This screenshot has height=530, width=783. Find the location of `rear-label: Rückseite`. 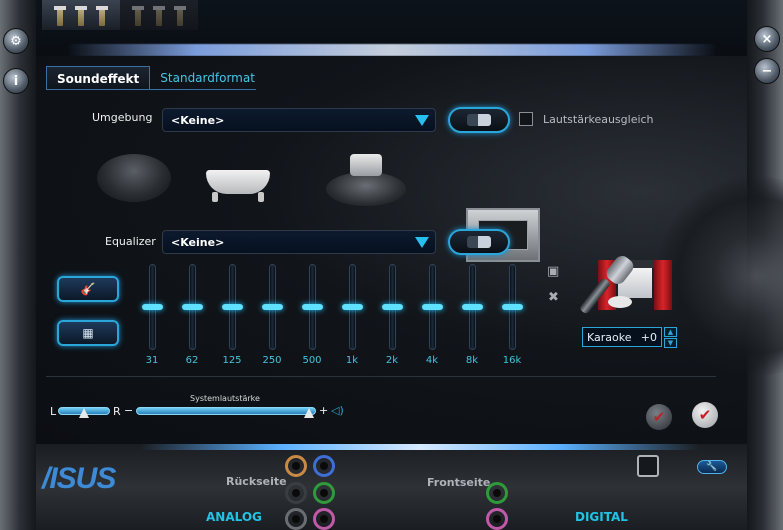

rear-label: Rückseite is located at coordinates (256, 481).